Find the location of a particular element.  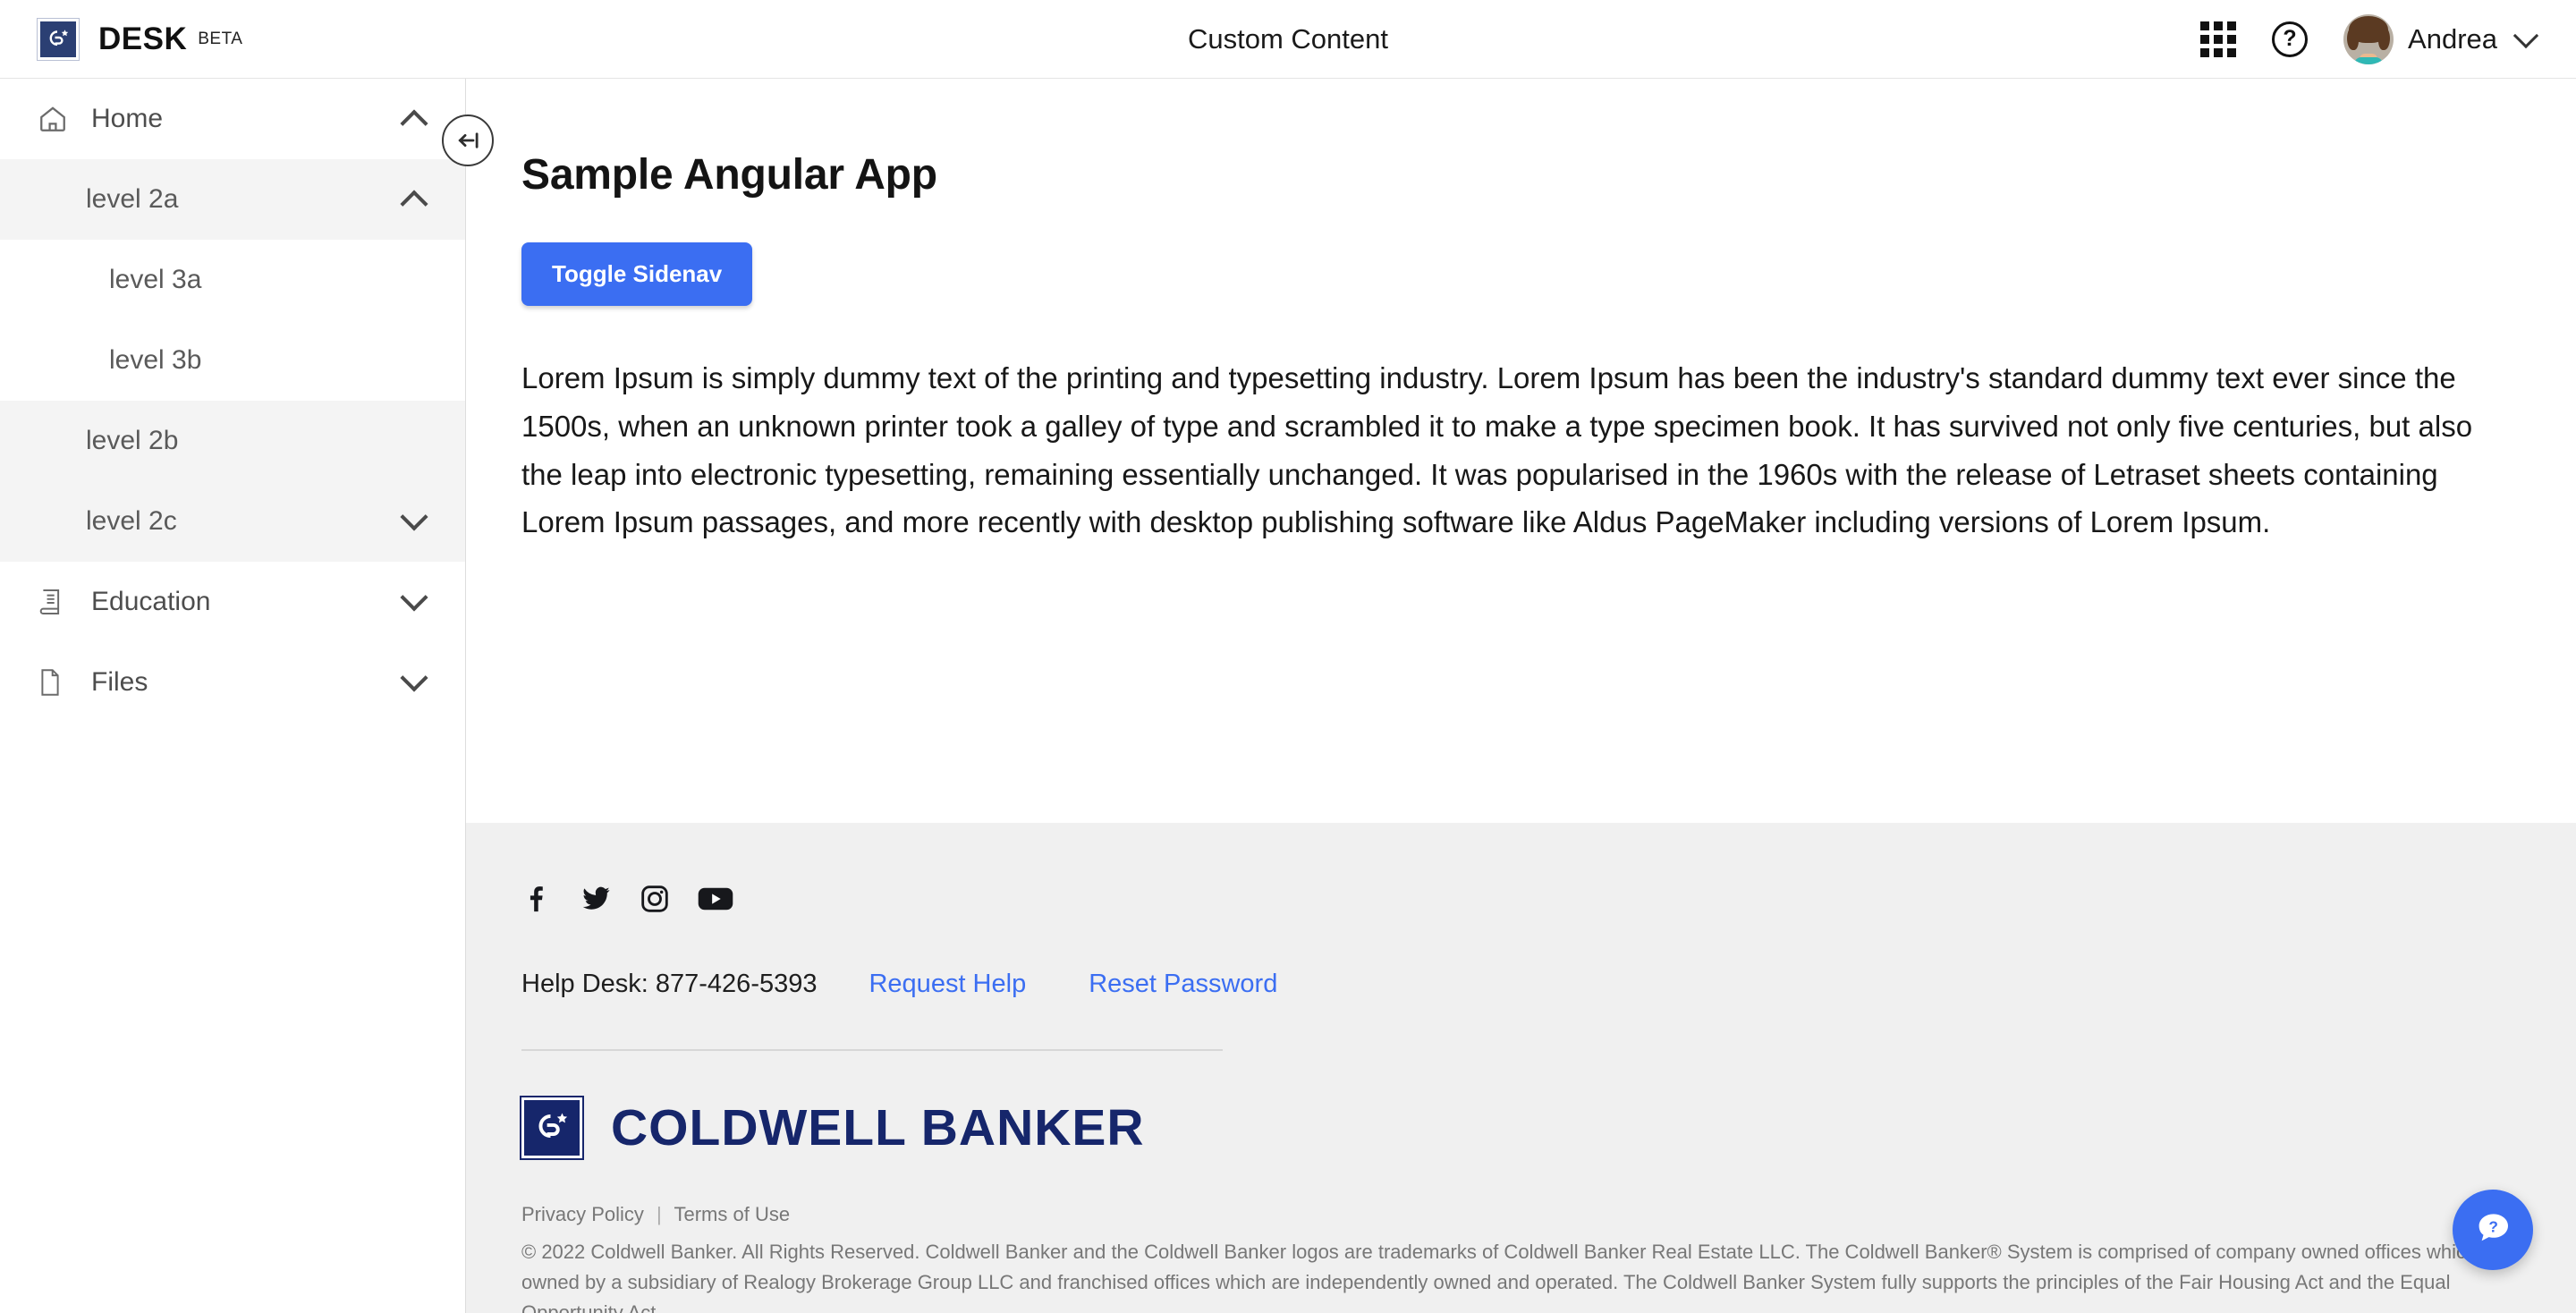

page-title: Custom Content is located at coordinates (1288, 38).